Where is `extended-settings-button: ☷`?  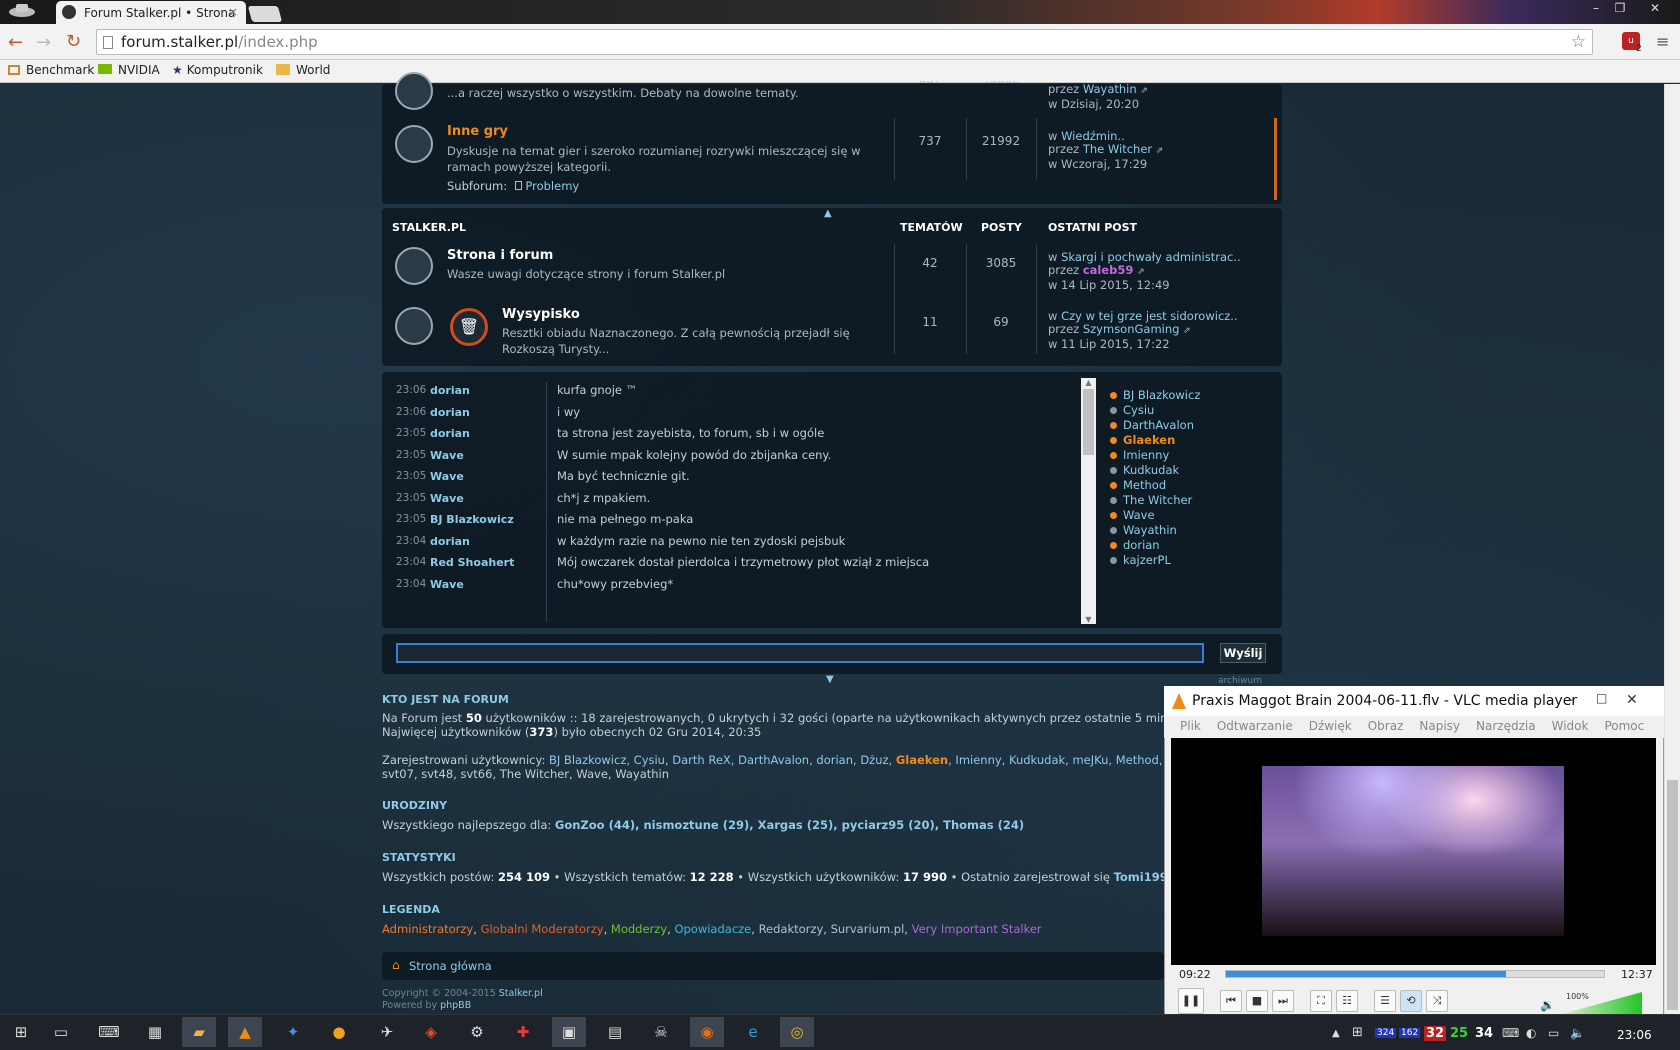
extended-settings-button: ☷ is located at coordinates (1347, 1001).